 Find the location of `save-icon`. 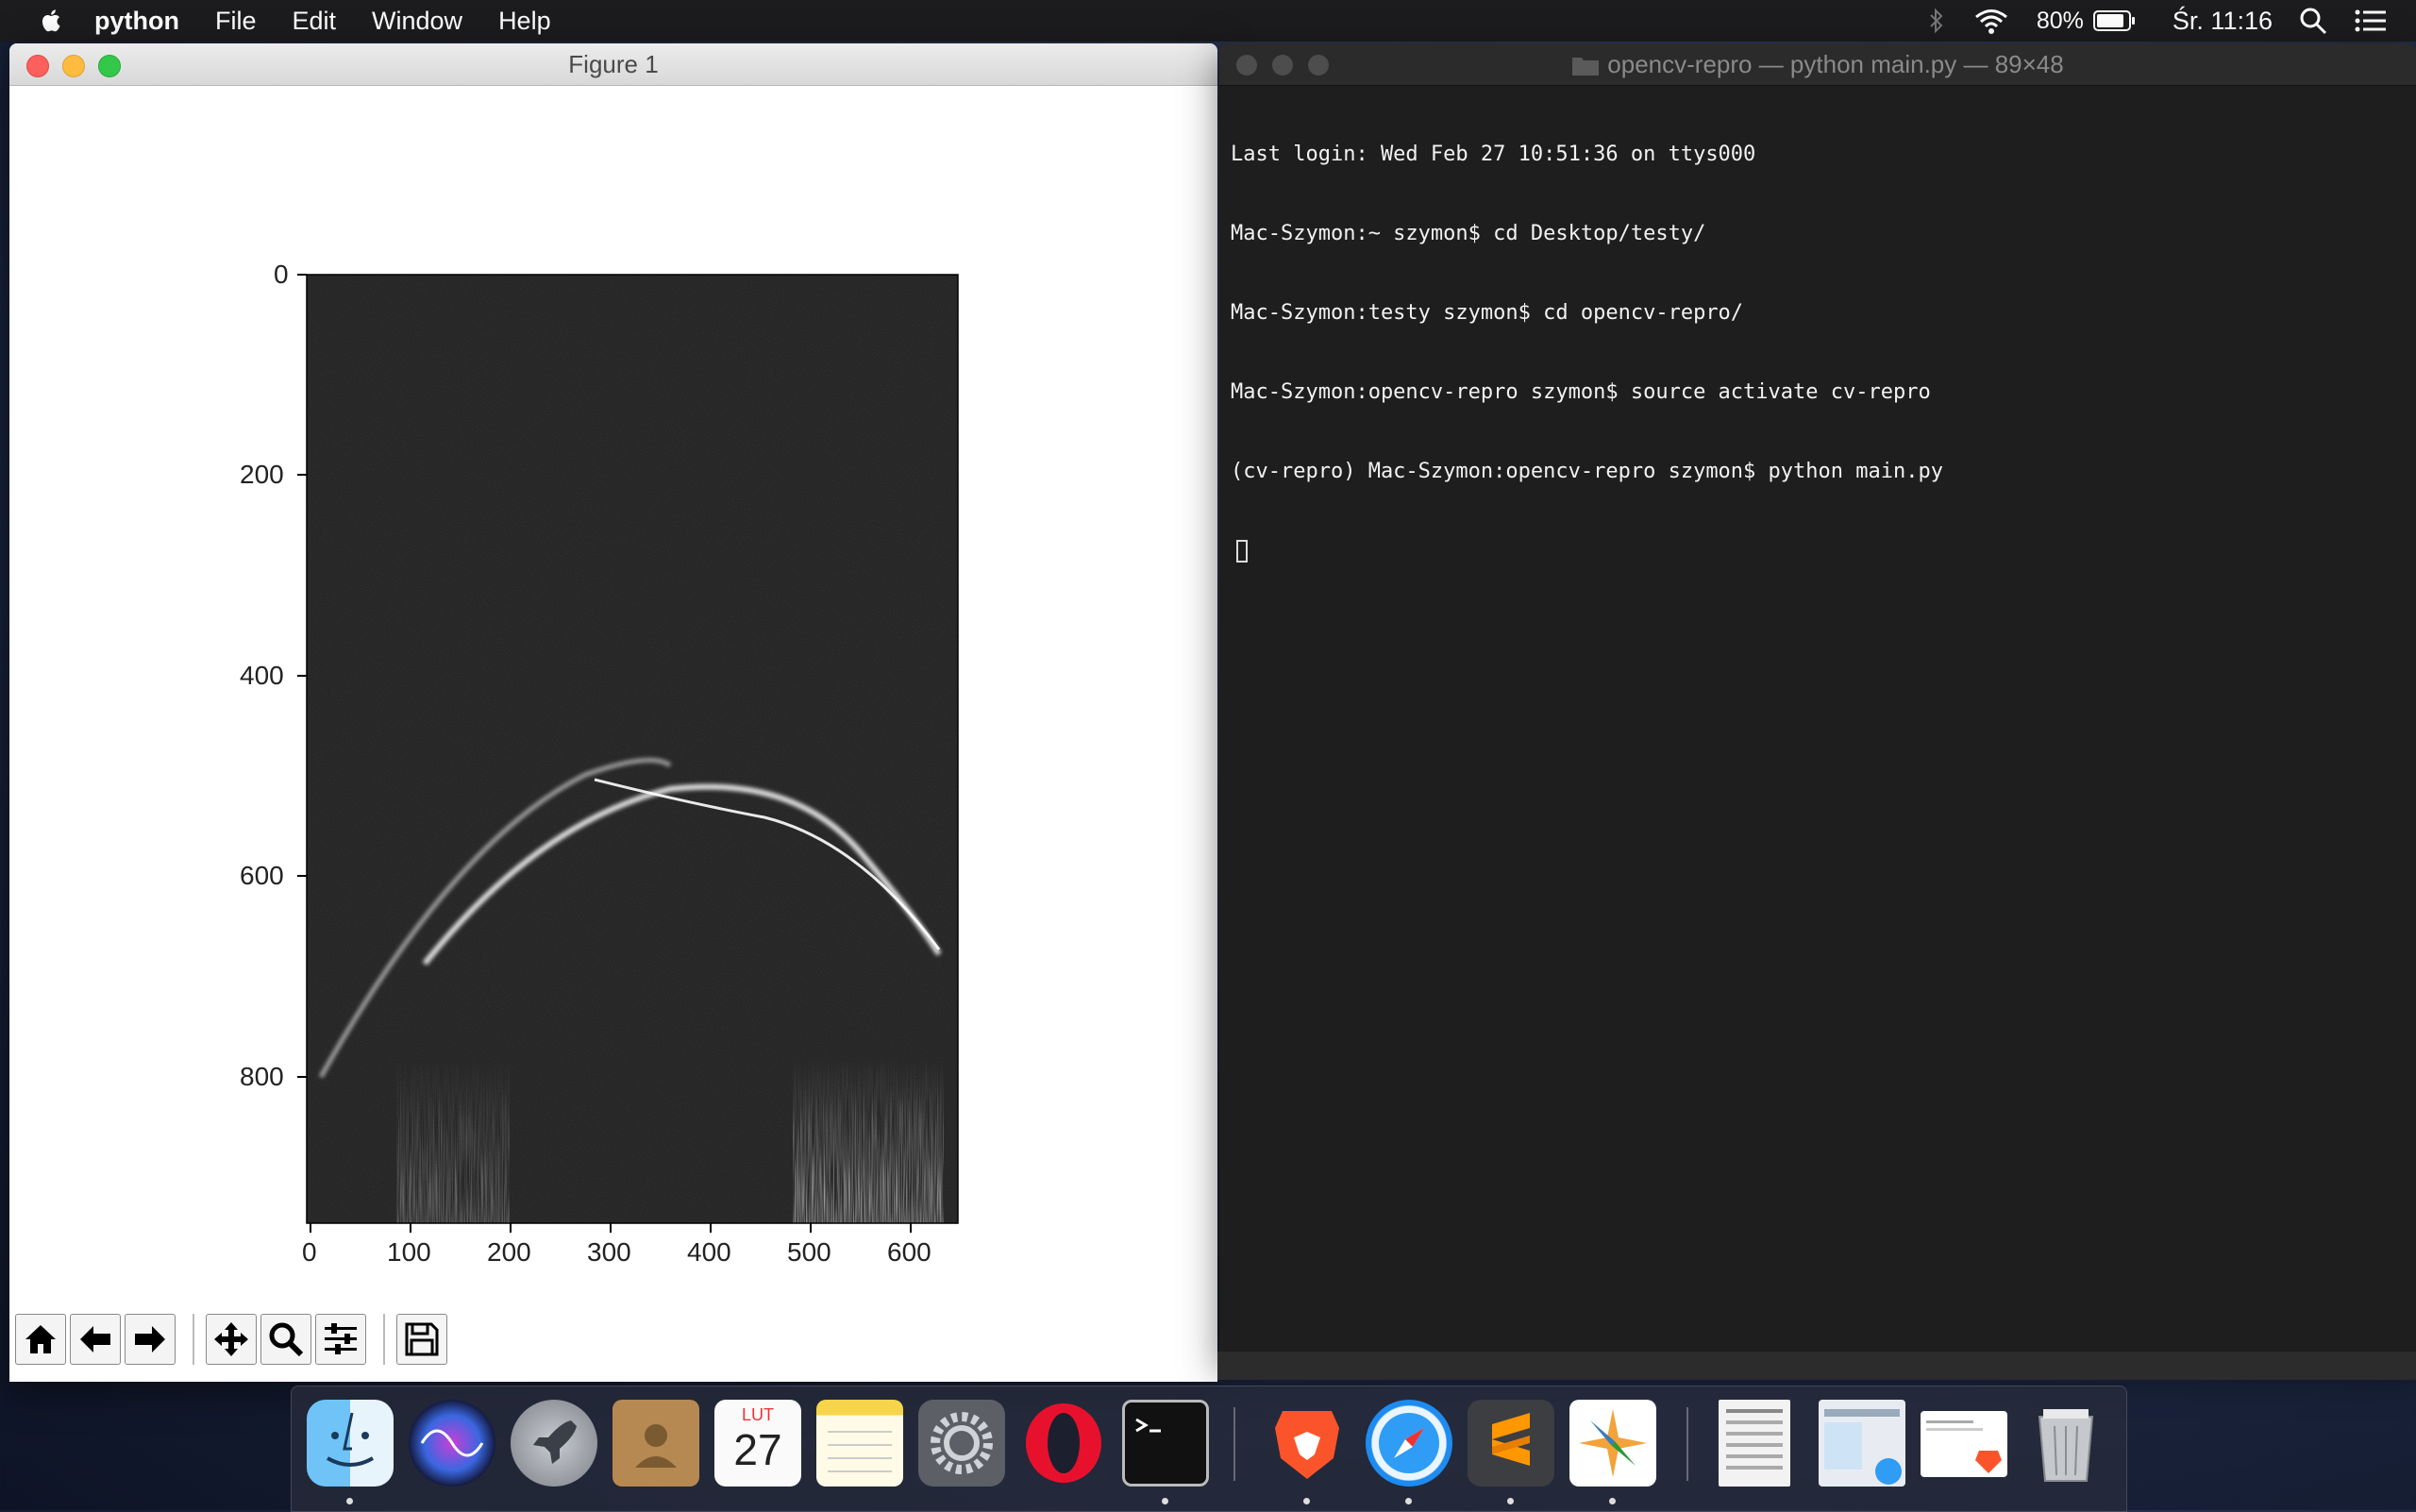

save-icon is located at coordinates (422, 1339).